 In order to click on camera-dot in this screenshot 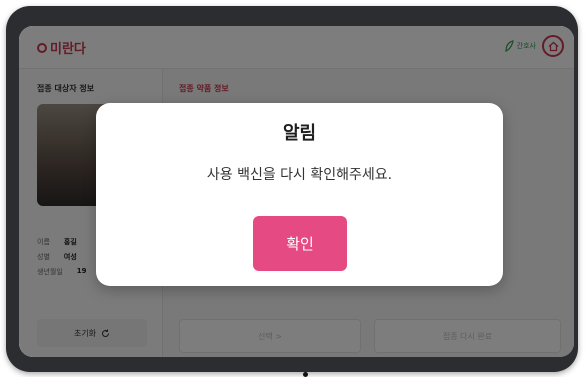, I will do `click(305, 374)`.